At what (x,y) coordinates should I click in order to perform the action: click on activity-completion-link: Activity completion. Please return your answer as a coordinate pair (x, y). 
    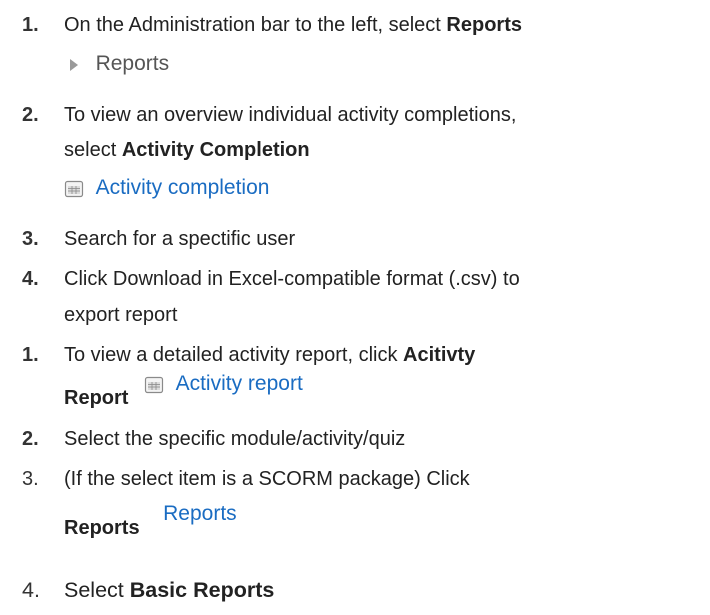
    Looking at the image, I should click on (183, 187).